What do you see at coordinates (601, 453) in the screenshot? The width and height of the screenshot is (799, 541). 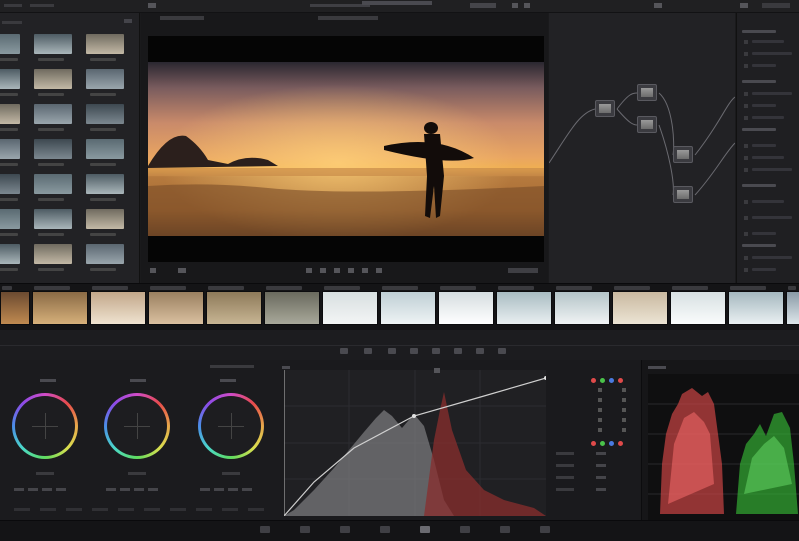 I see `curve-setting-value` at bounding box center [601, 453].